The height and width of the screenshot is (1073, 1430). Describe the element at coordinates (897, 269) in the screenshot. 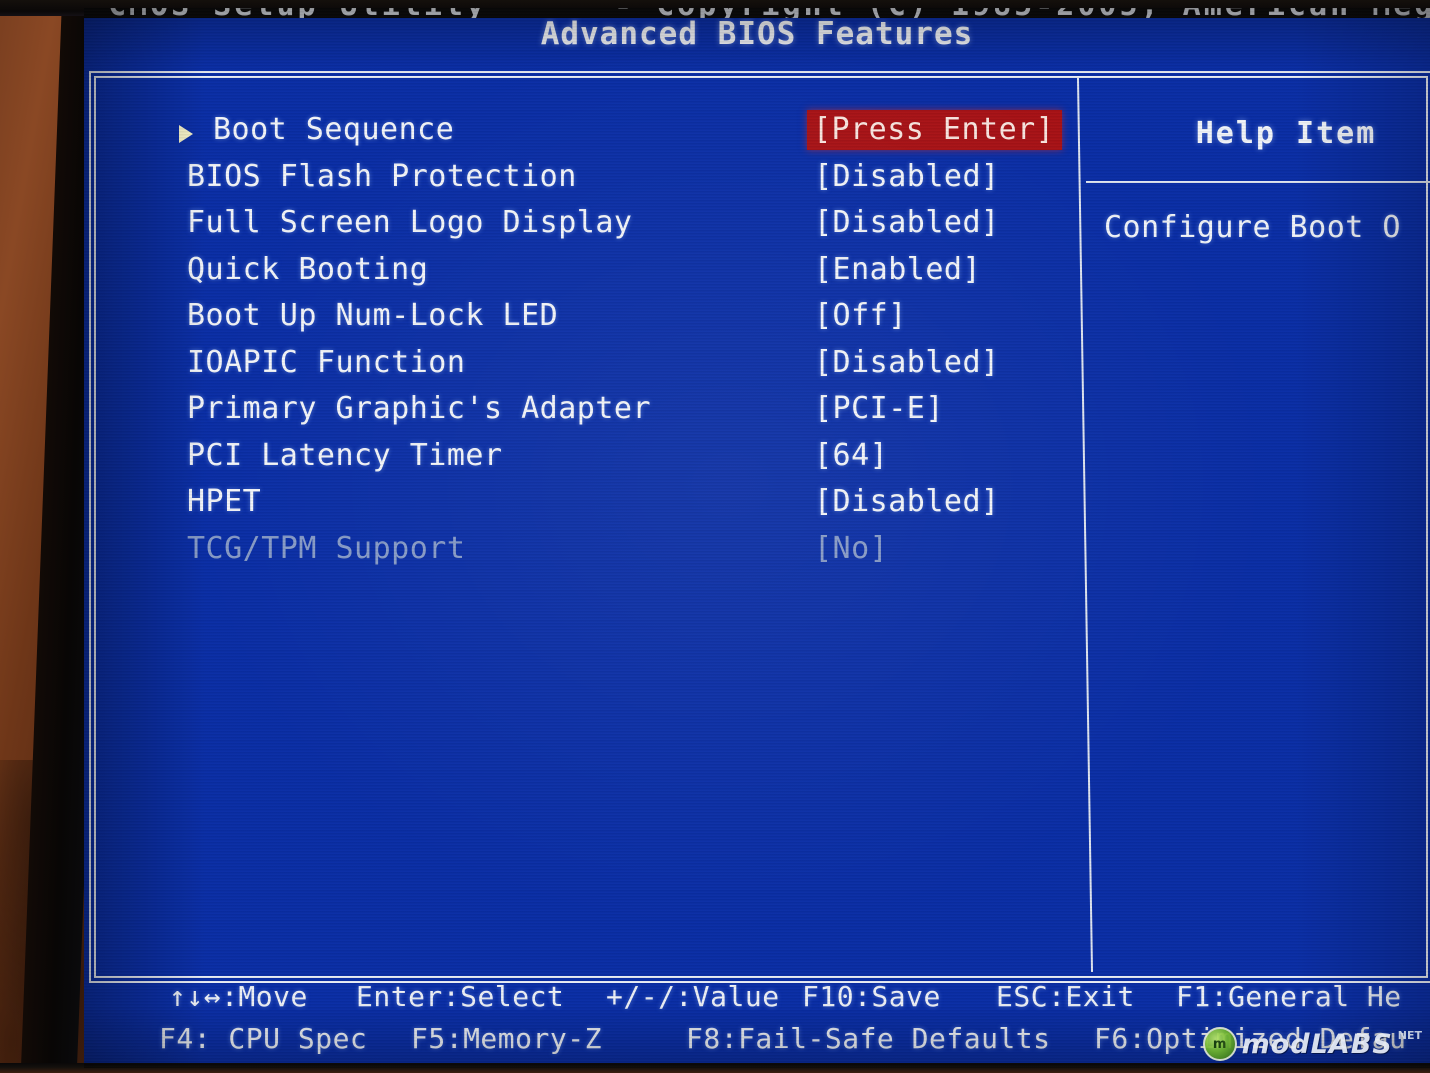

I see `bios-option-value: [Enabled]` at that location.